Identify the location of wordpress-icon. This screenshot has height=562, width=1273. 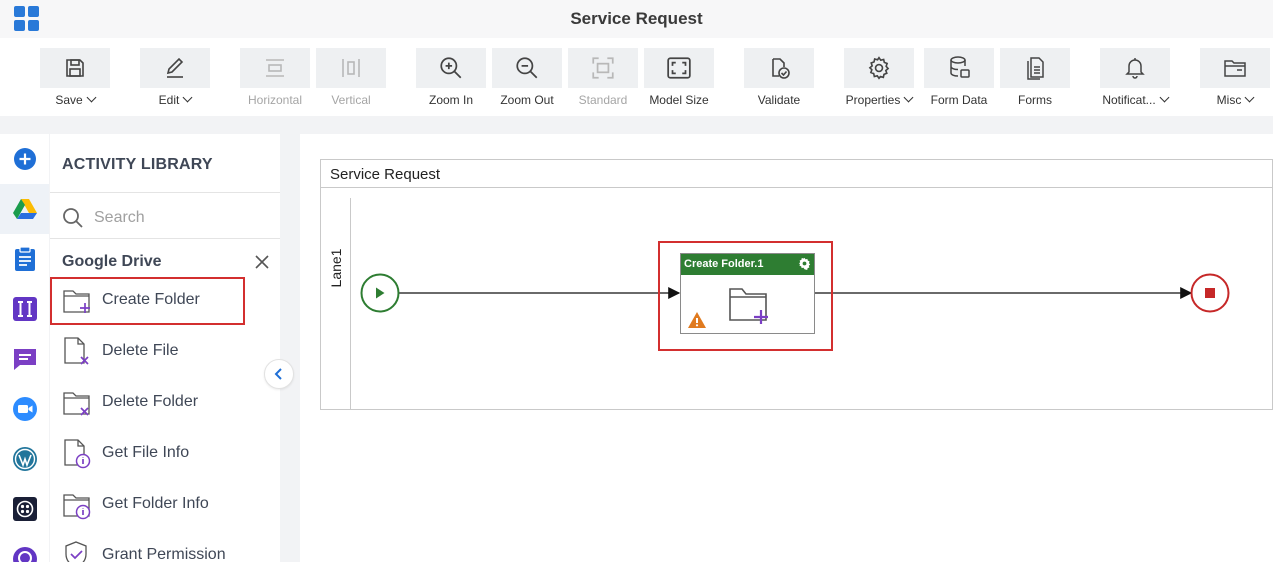
(24, 459).